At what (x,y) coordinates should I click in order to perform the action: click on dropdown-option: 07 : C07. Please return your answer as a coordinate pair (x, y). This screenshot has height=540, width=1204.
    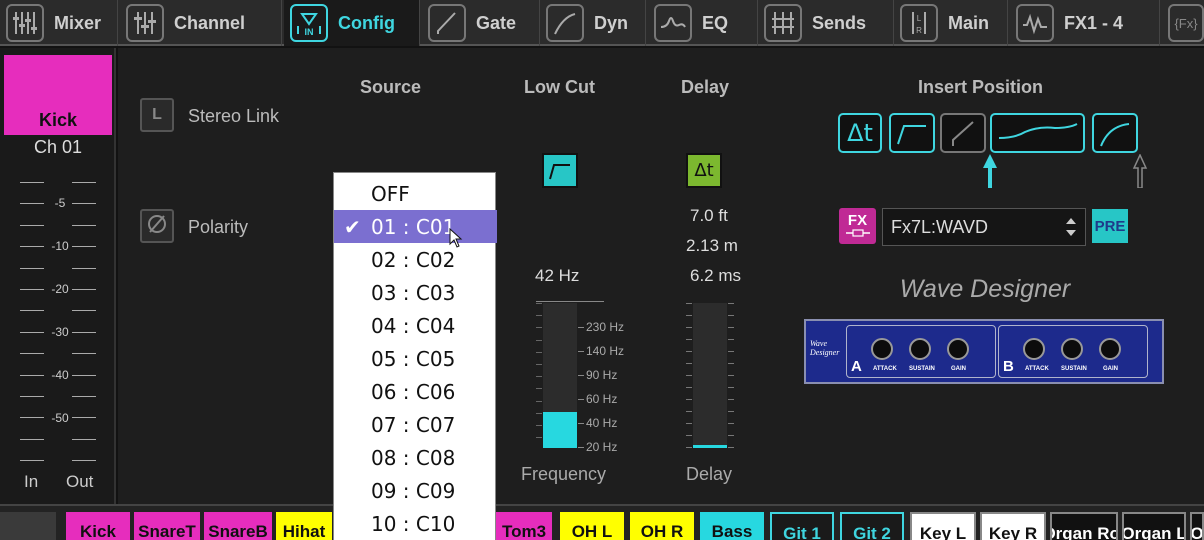
    Looking at the image, I should click on (415, 424).